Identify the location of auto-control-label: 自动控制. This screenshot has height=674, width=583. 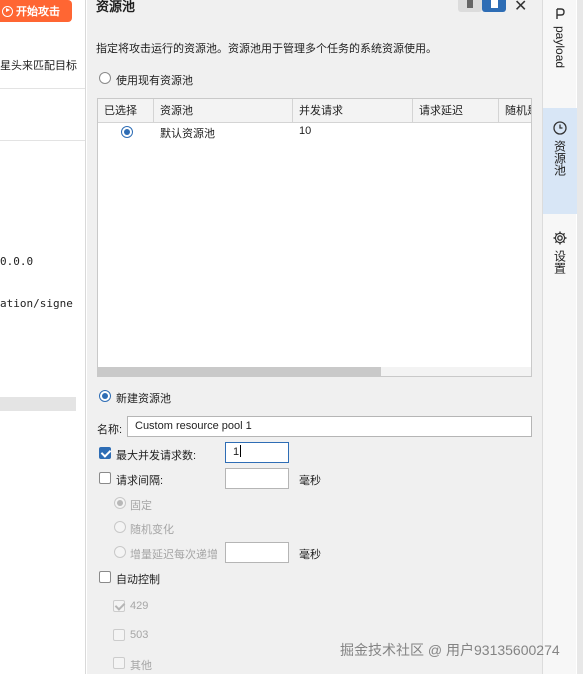
(138, 579).